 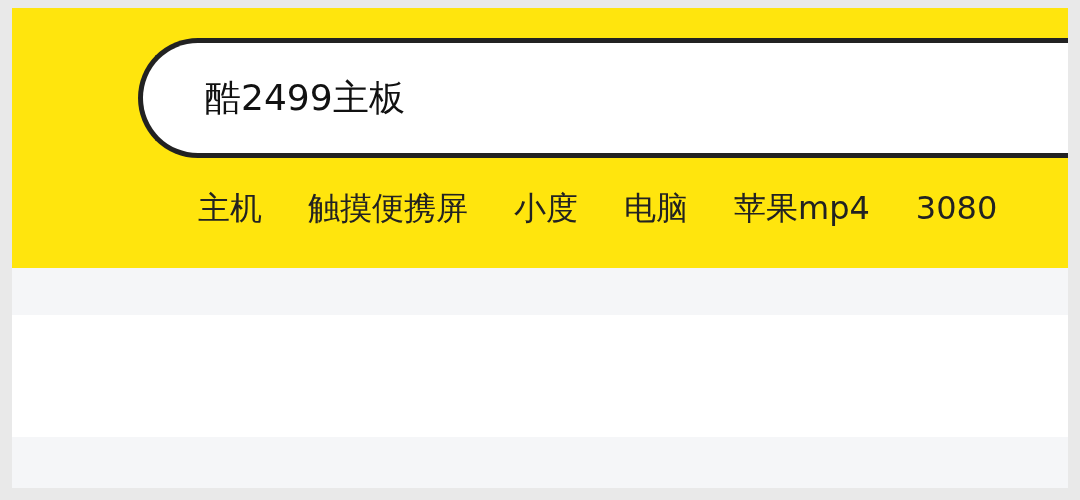 What do you see at coordinates (802, 208) in the screenshot?
I see `suggestion-link: 苹果mp4` at bounding box center [802, 208].